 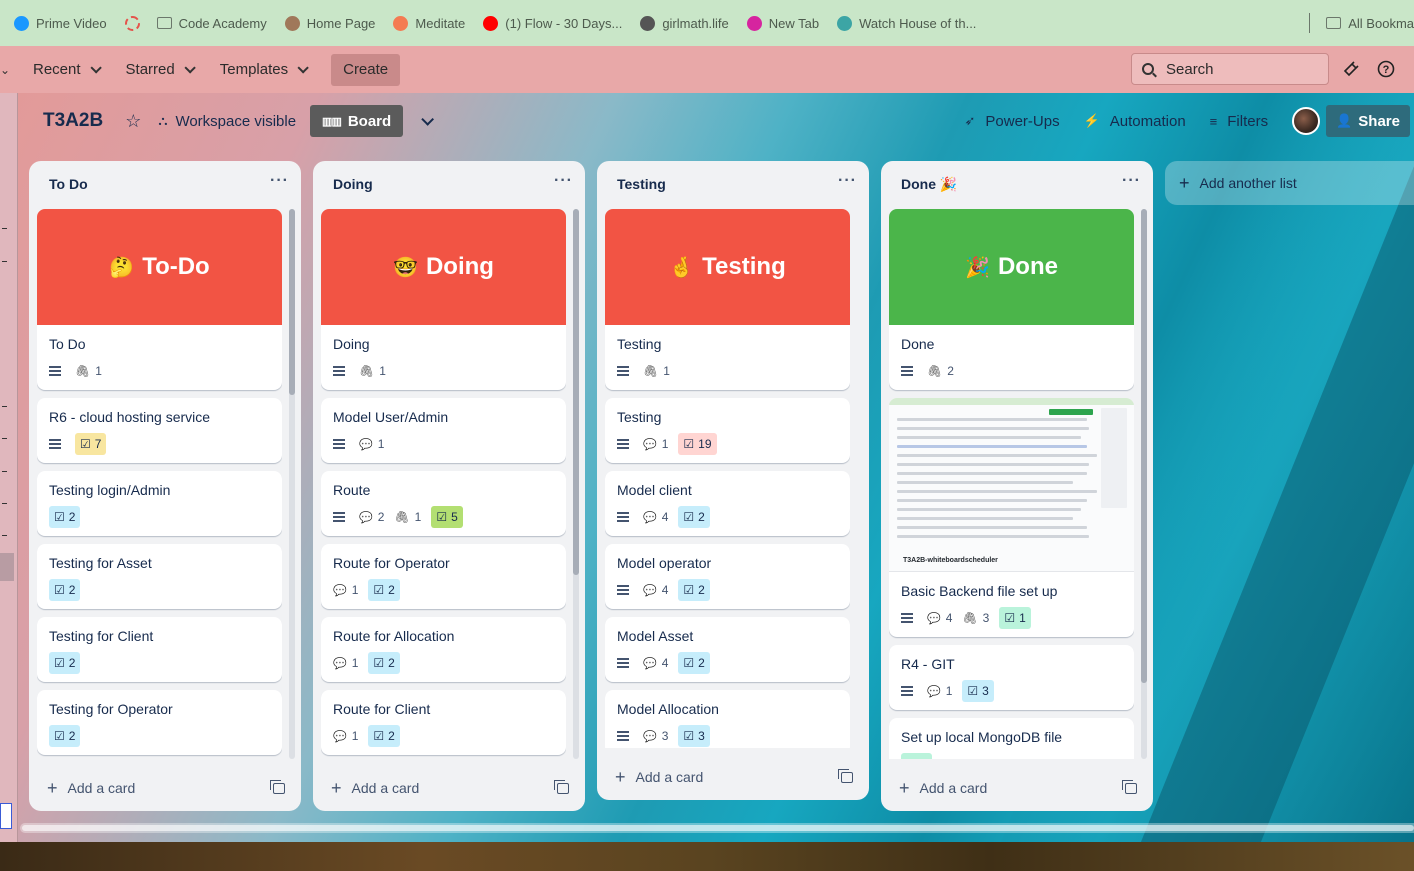 What do you see at coordinates (329, 23) in the screenshot?
I see `bookmark-item: Home Page` at bounding box center [329, 23].